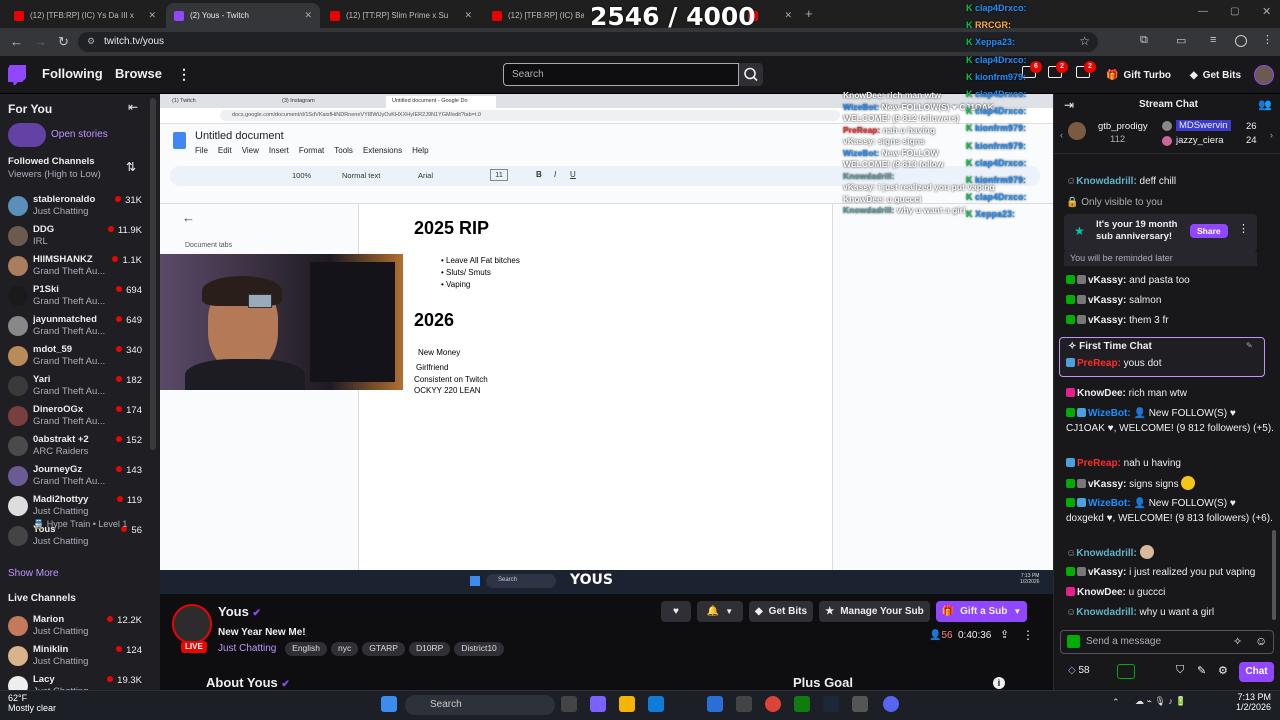 Image resolution: width=1280 pixels, height=720 pixels. I want to click on chevron-right-icon: ›, so click(1271, 135).